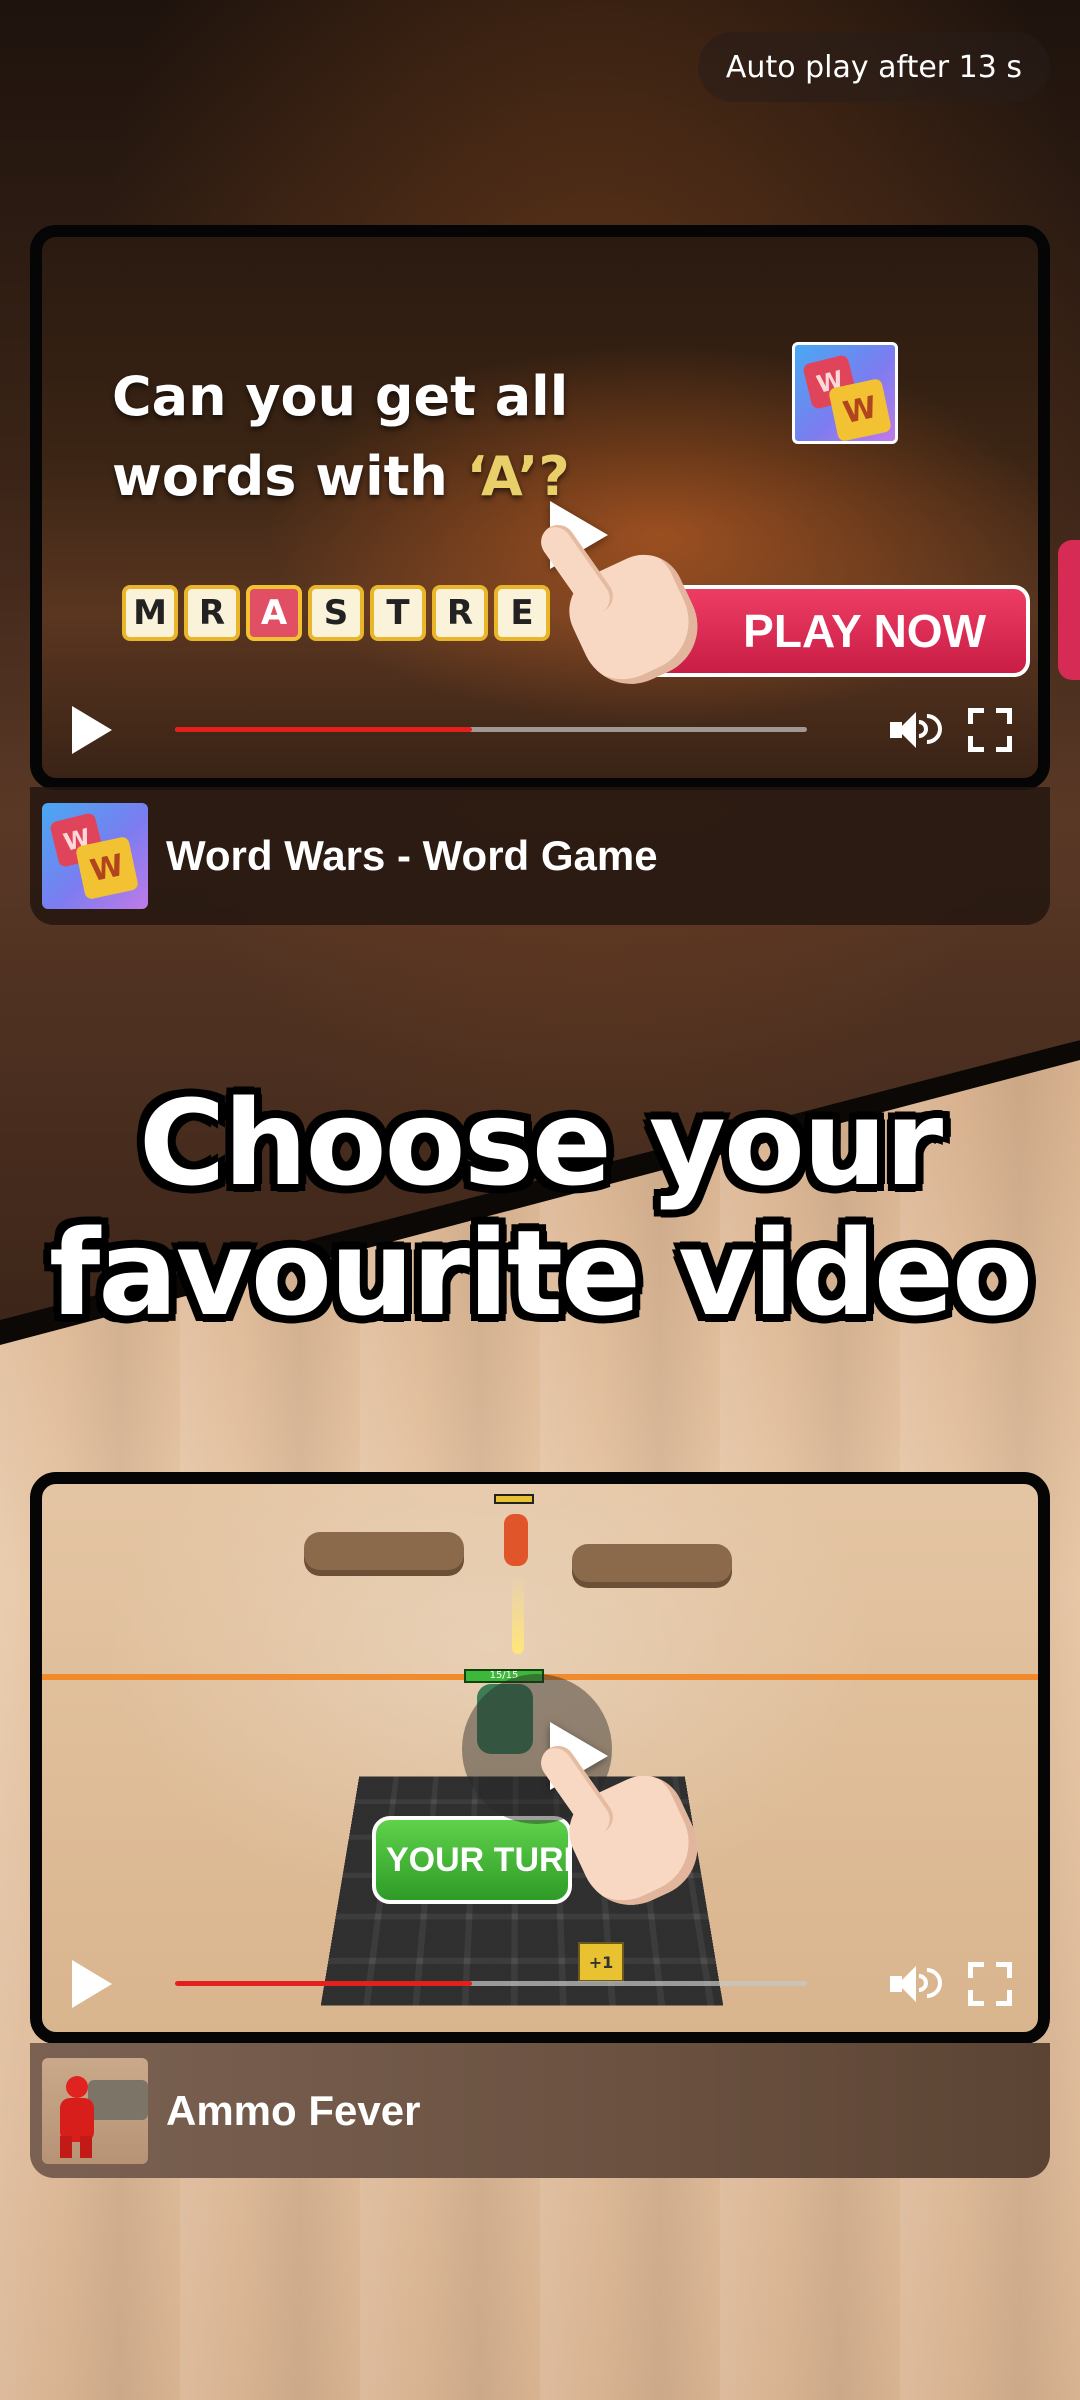 Image resolution: width=1080 pixels, height=2400 pixels. I want to click on letter-tiles: MRASTRE, so click(336, 613).